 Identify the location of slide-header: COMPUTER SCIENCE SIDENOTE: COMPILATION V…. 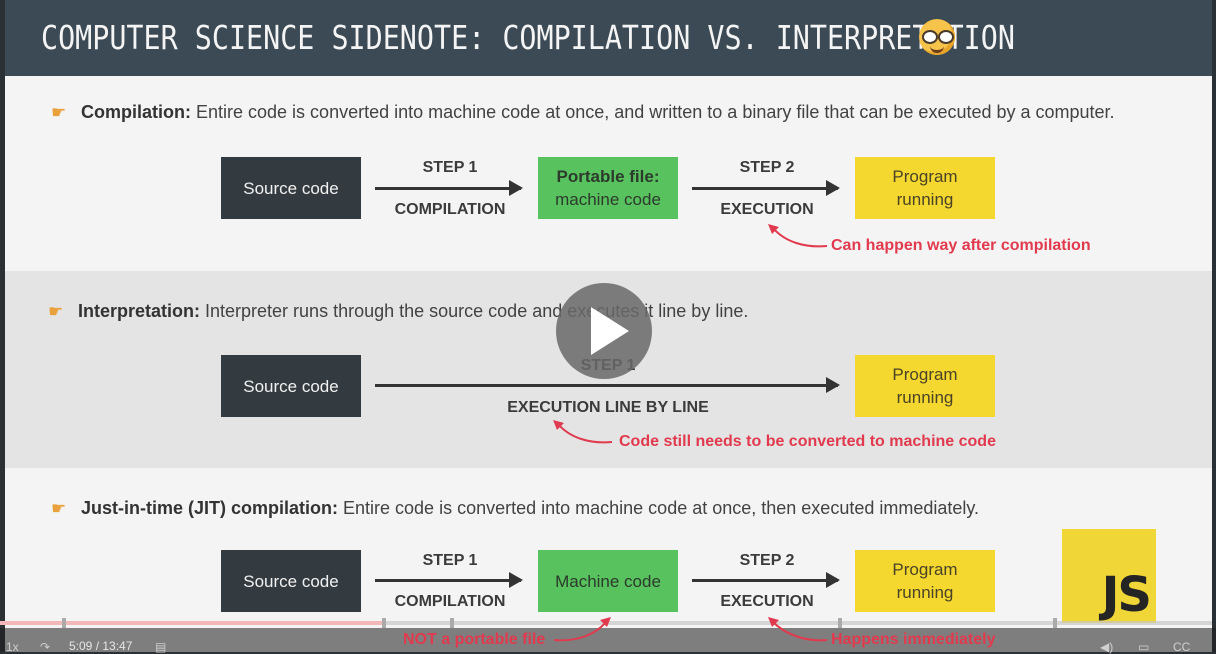
(608, 38).